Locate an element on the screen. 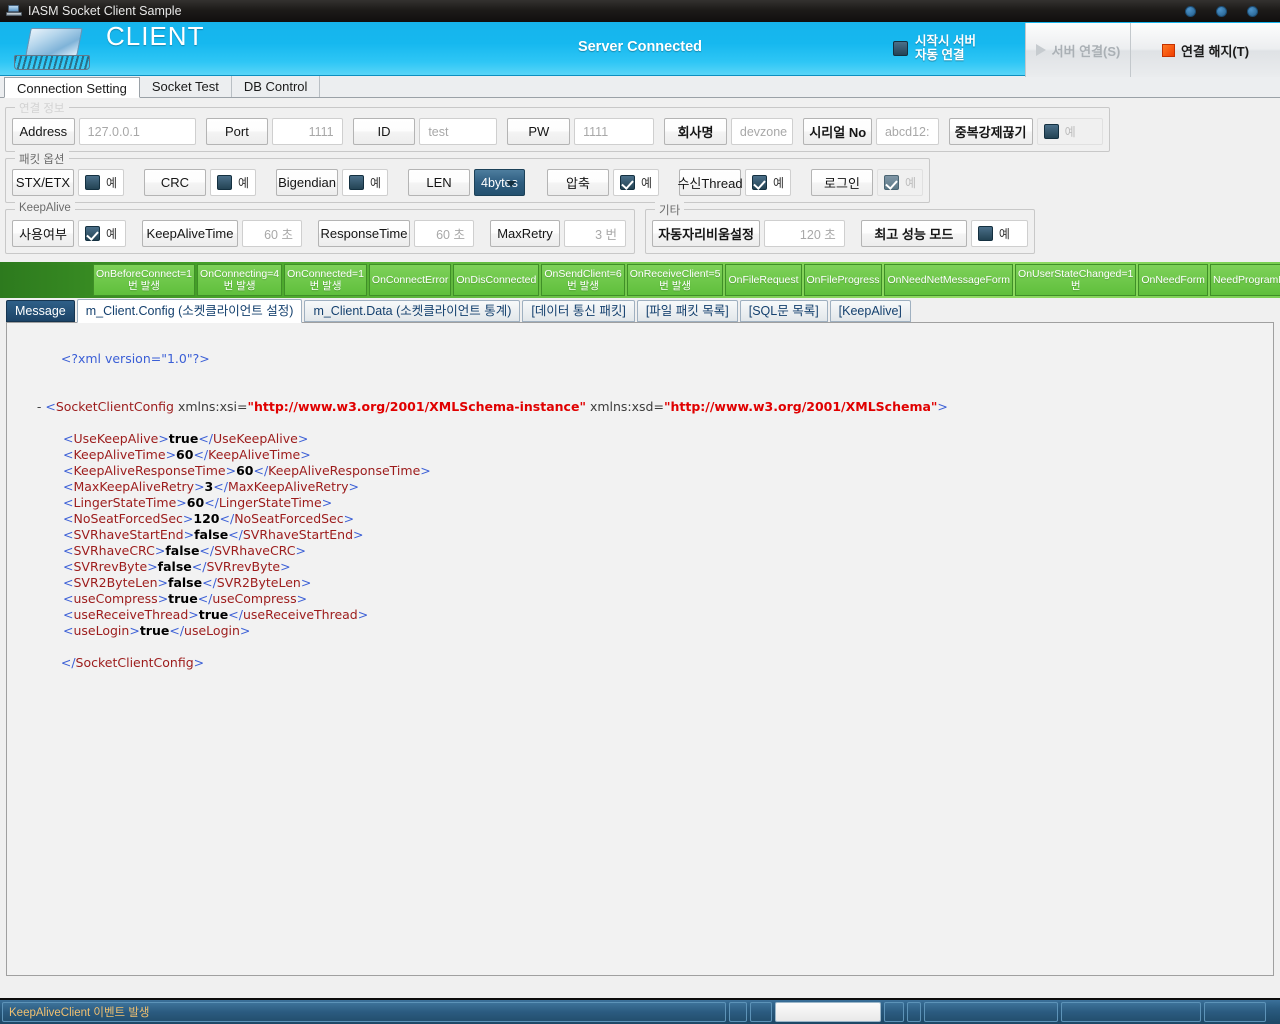  auto-connect-checkbox: 시작시 서버 자동 연결 is located at coordinates (934, 48).